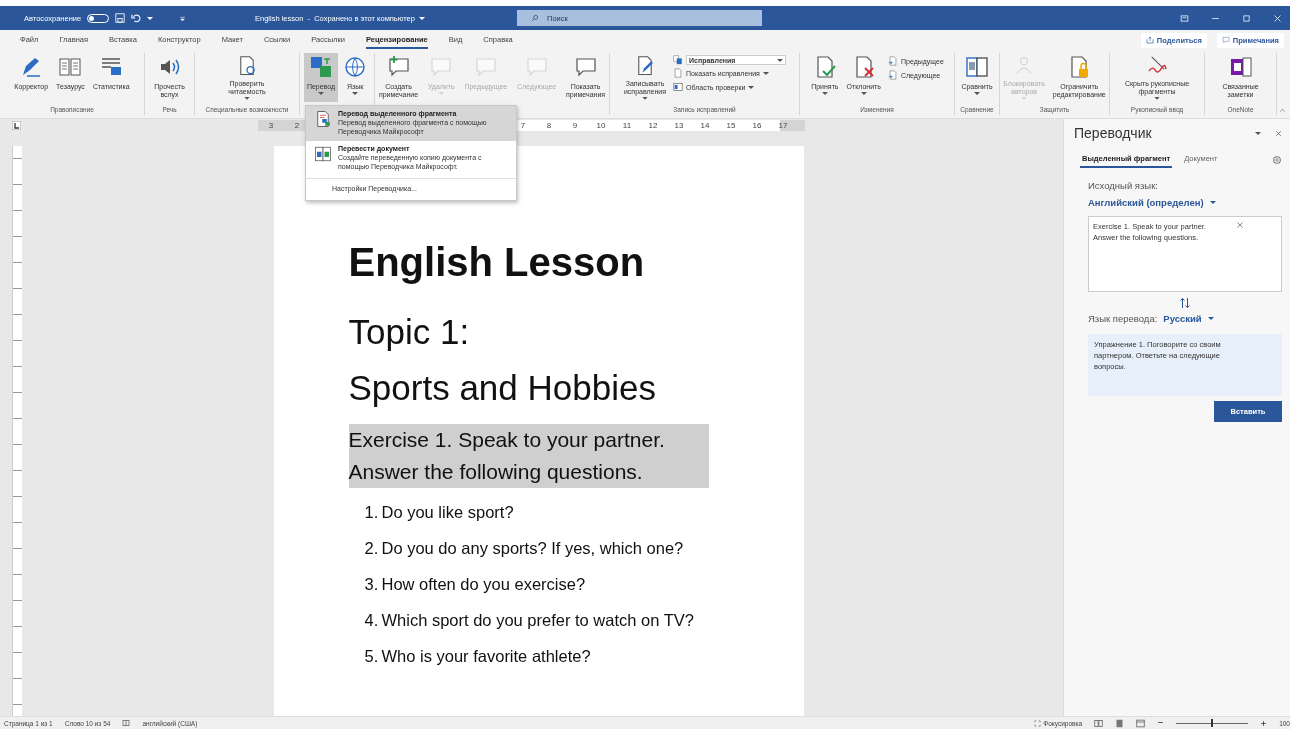 Image resolution: width=1290 pixels, height=729 pixels. What do you see at coordinates (321, 67) in the screenshot?
I see `translate-icon` at bounding box center [321, 67].